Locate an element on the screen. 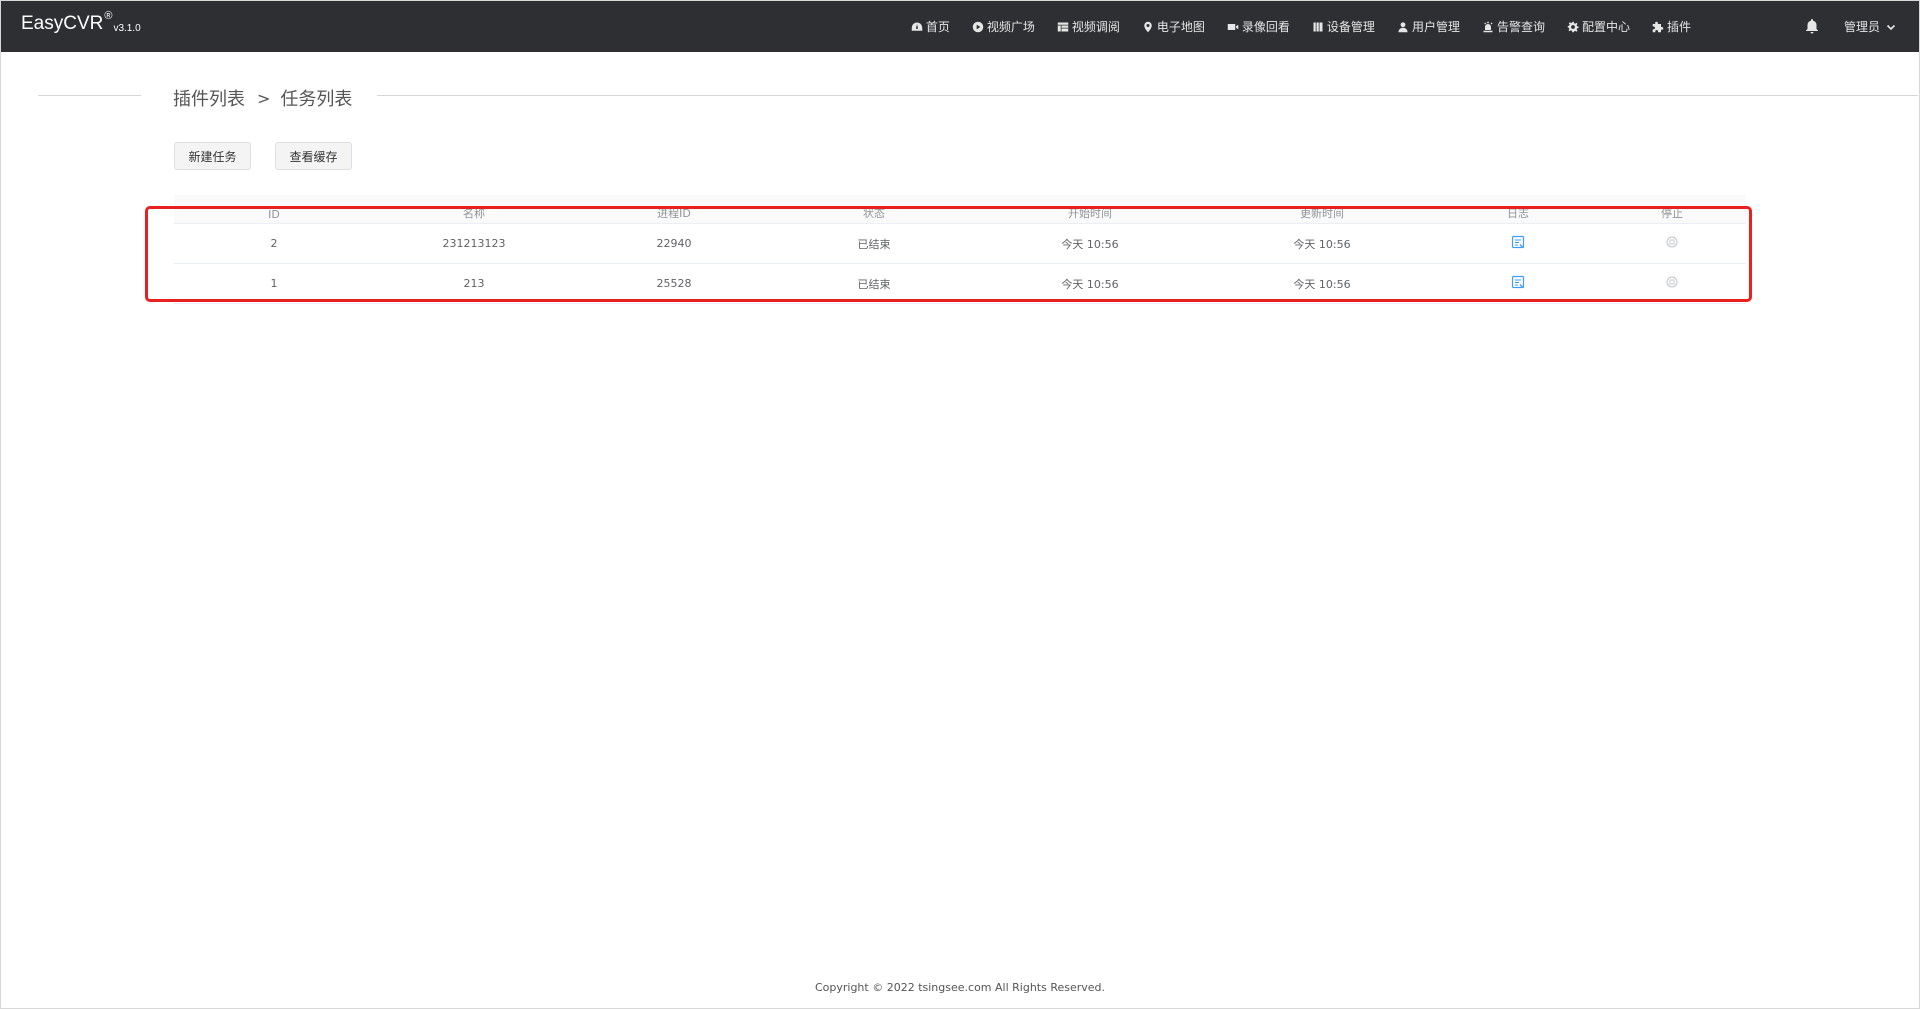 This screenshot has height=1009, width=1920. gear-icon is located at coordinates (1573, 26).